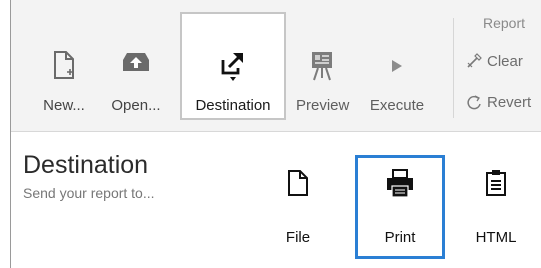 The width and height of the screenshot is (541, 268). I want to click on preview-button-label: Preview, so click(323, 105).